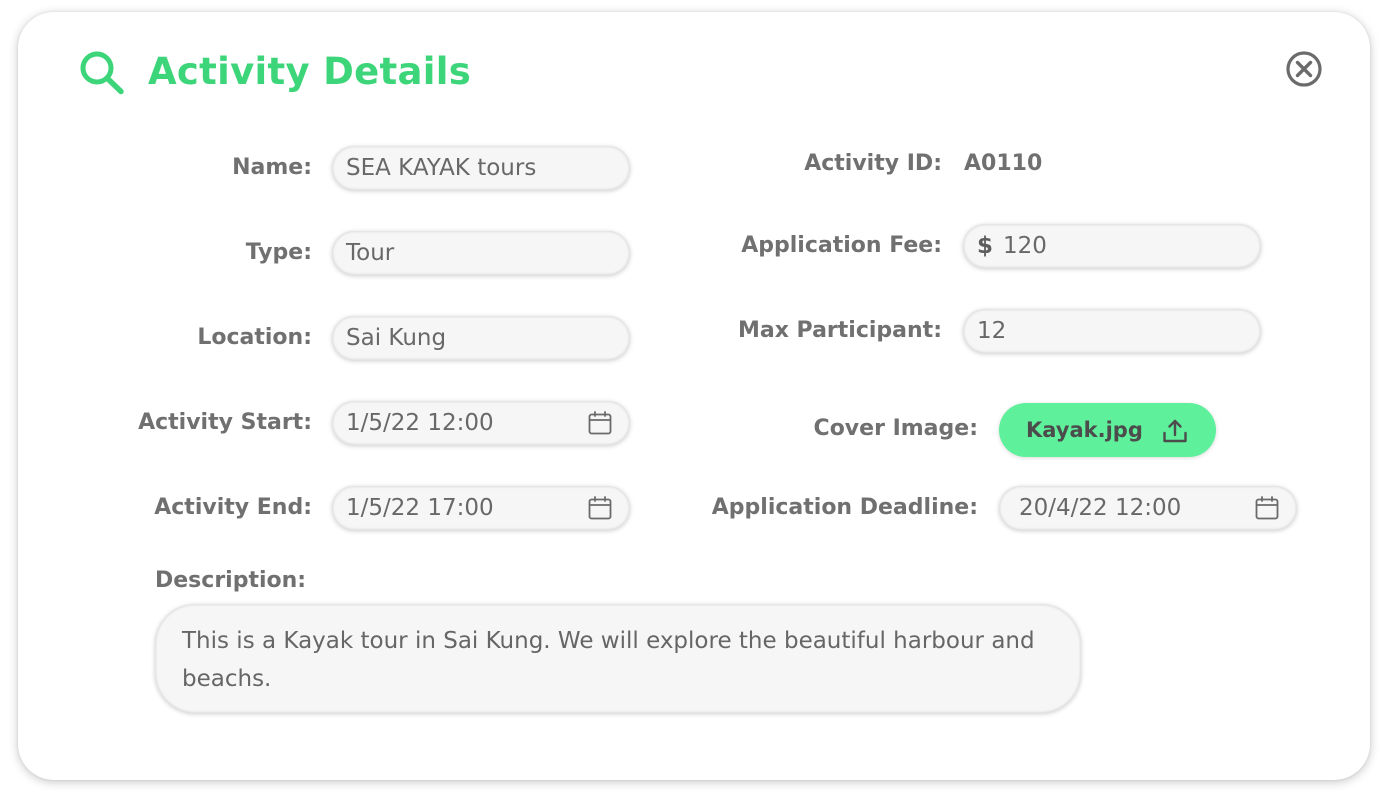 The image size is (1388, 805). Describe the element at coordinates (873, 163) in the screenshot. I see `activity-id-label: Activity ID:` at that location.